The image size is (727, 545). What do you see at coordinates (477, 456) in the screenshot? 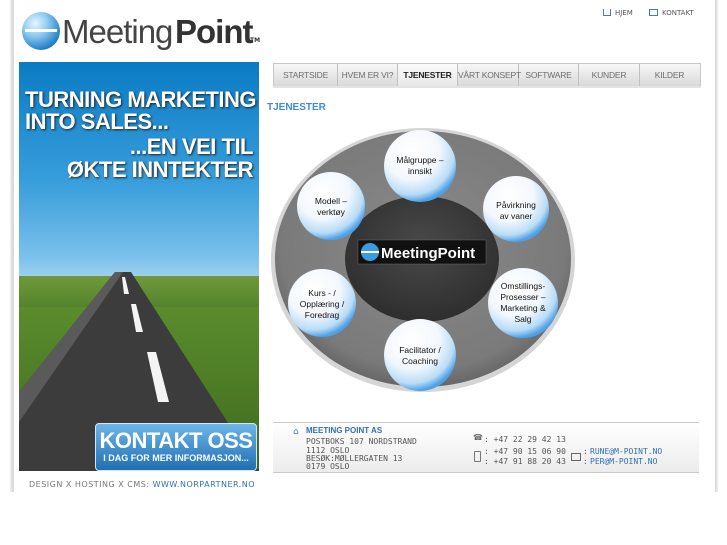
I see `mobile-icon` at bounding box center [477, 456].